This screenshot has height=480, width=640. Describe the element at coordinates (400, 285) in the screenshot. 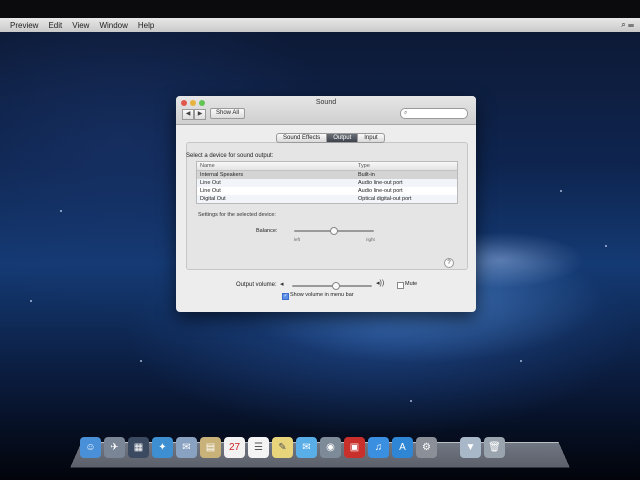

I see `mute-checkbox` at that location.